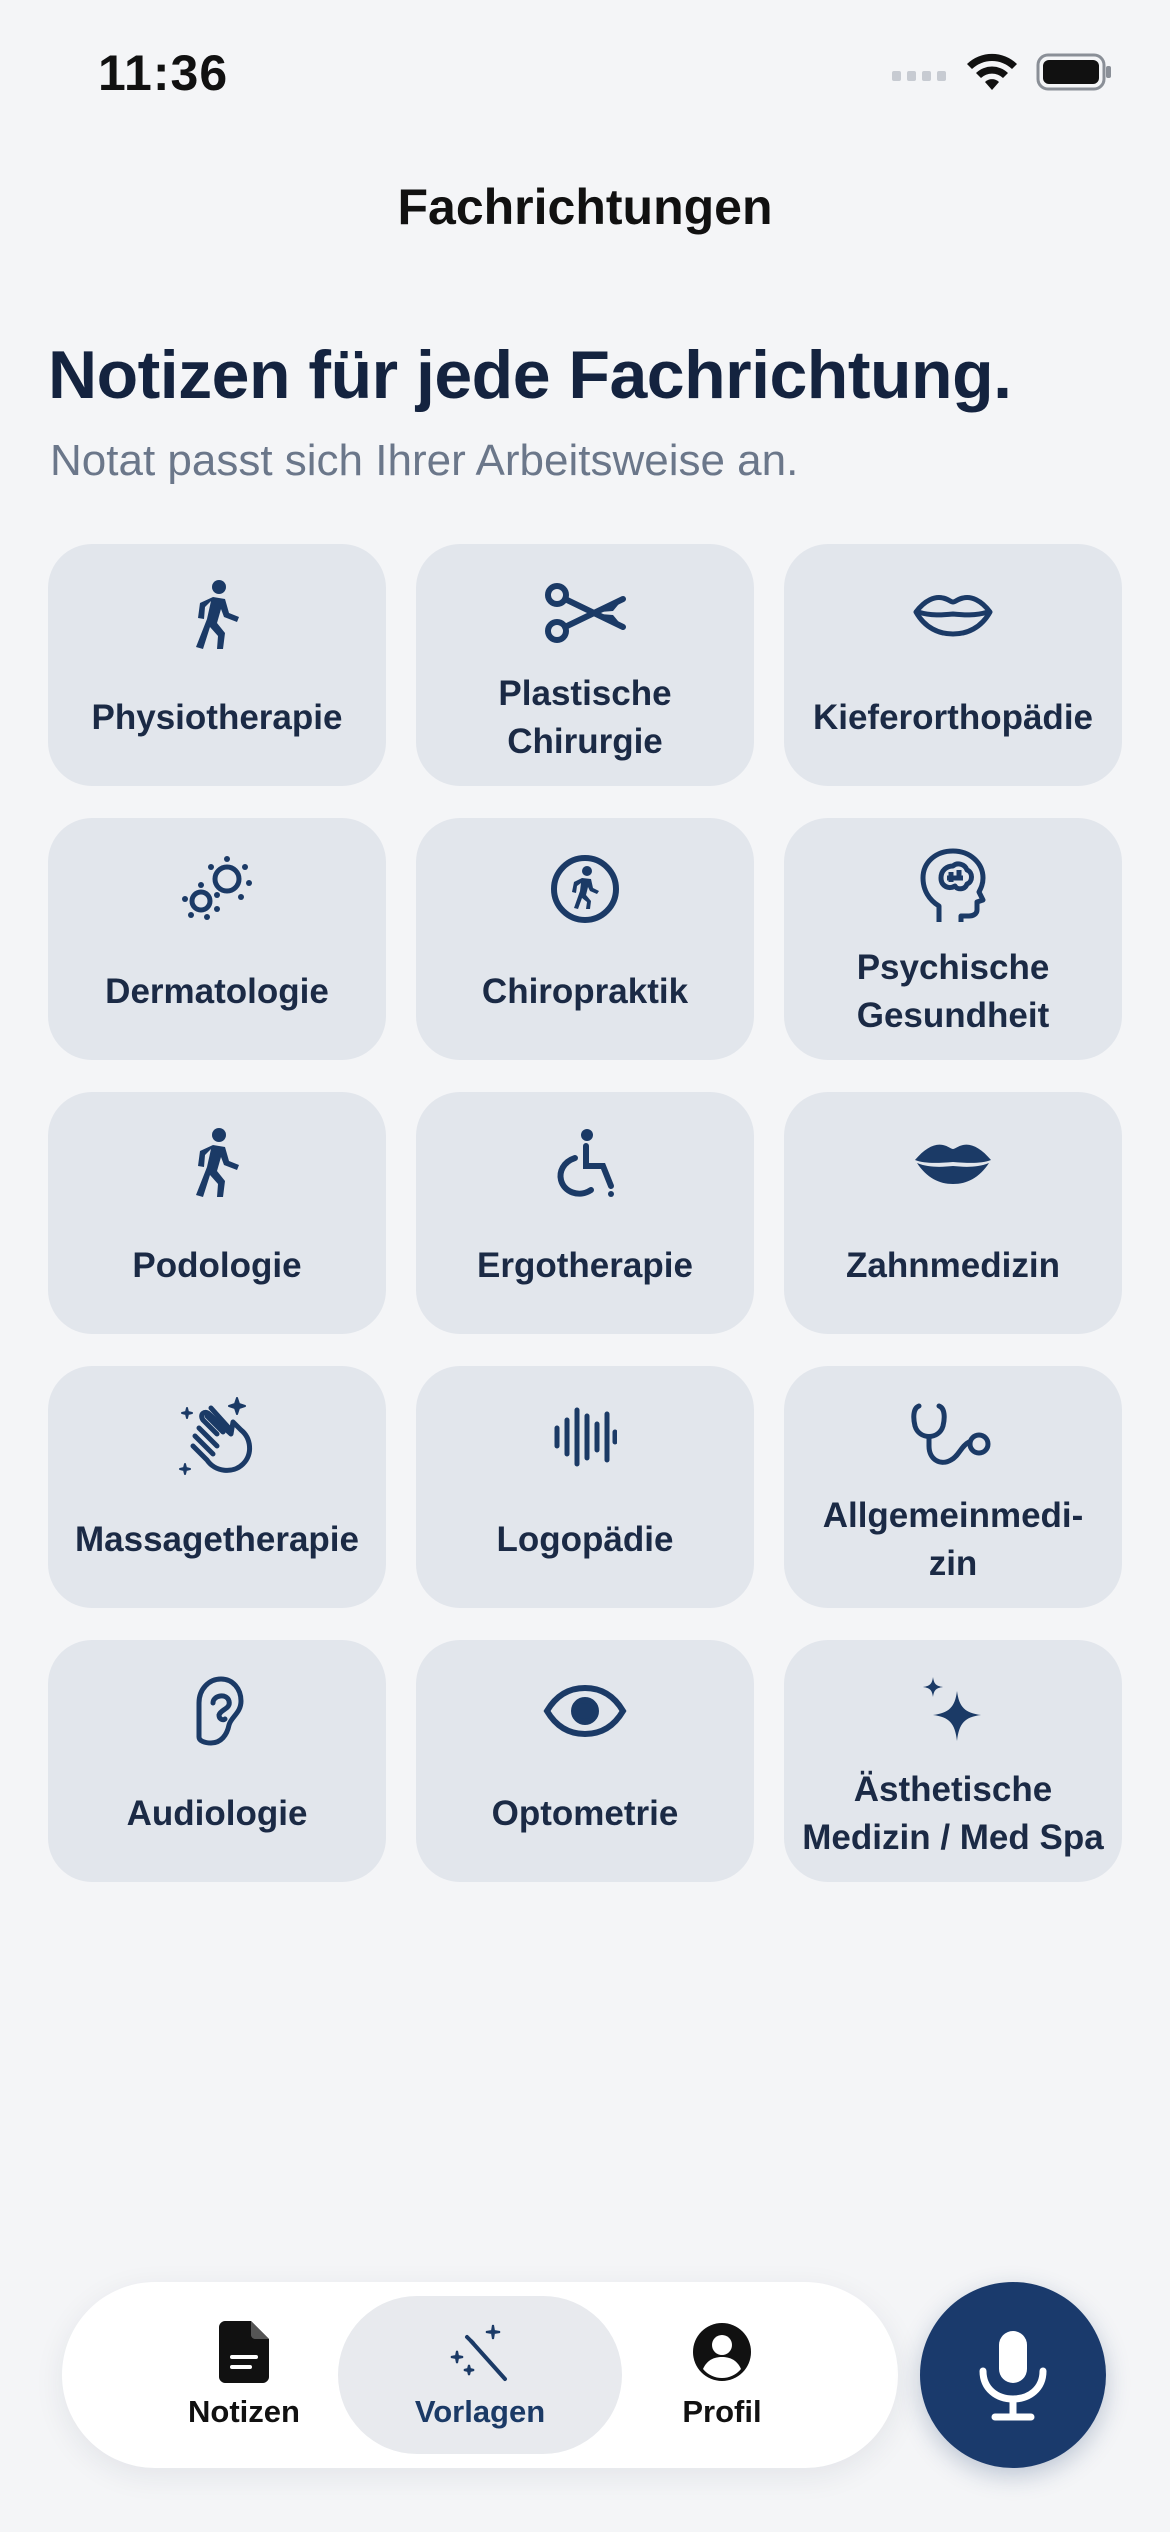  What do you see at coordinates (953, 1487) in the screenshot?
I see `specialty-card-allgemeinmedizin: Allgemeinmedi- zin` at bounding box center [953, 1487].